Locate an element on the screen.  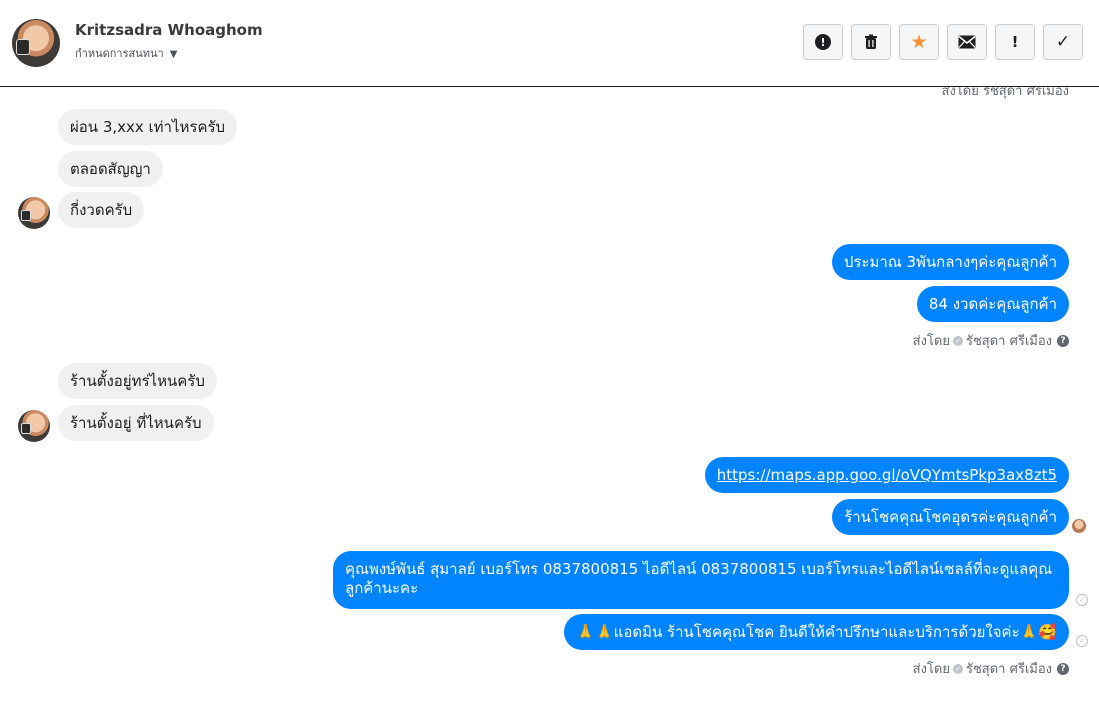
contact-avatar is located at coordinates (36, 43).